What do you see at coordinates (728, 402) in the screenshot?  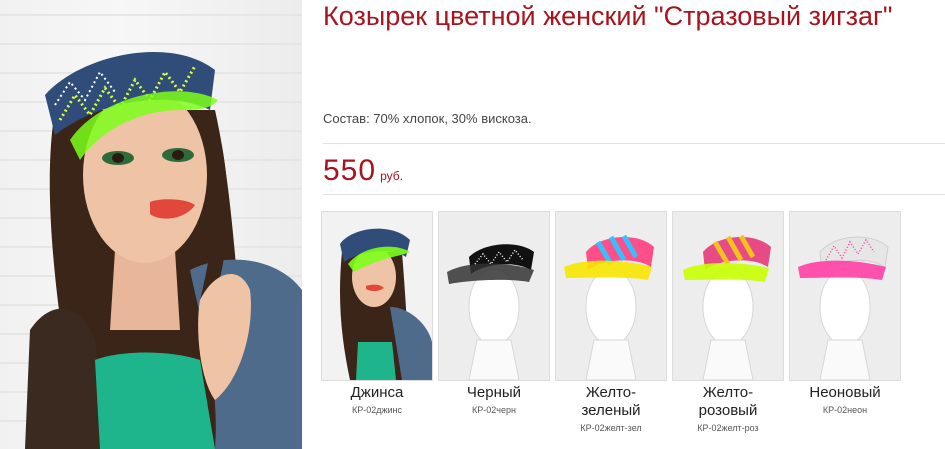 I see `variant-name: Желто- розовый` at bounding box center [728, 402].